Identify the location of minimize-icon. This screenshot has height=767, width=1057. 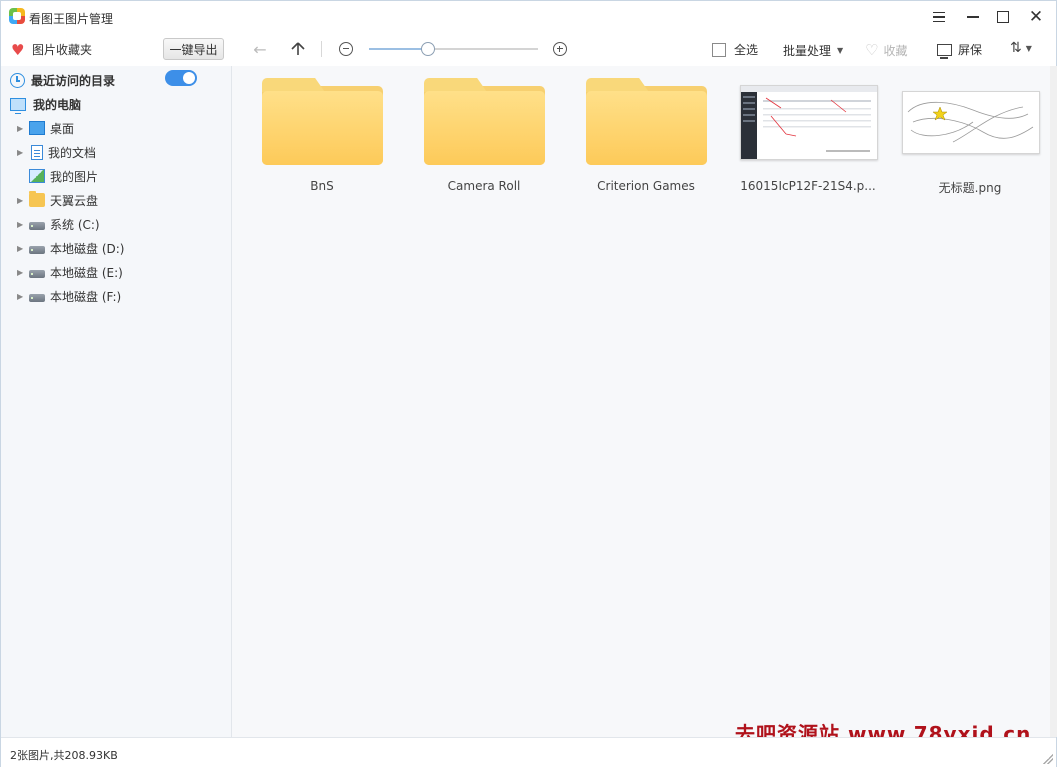
(973, 17).